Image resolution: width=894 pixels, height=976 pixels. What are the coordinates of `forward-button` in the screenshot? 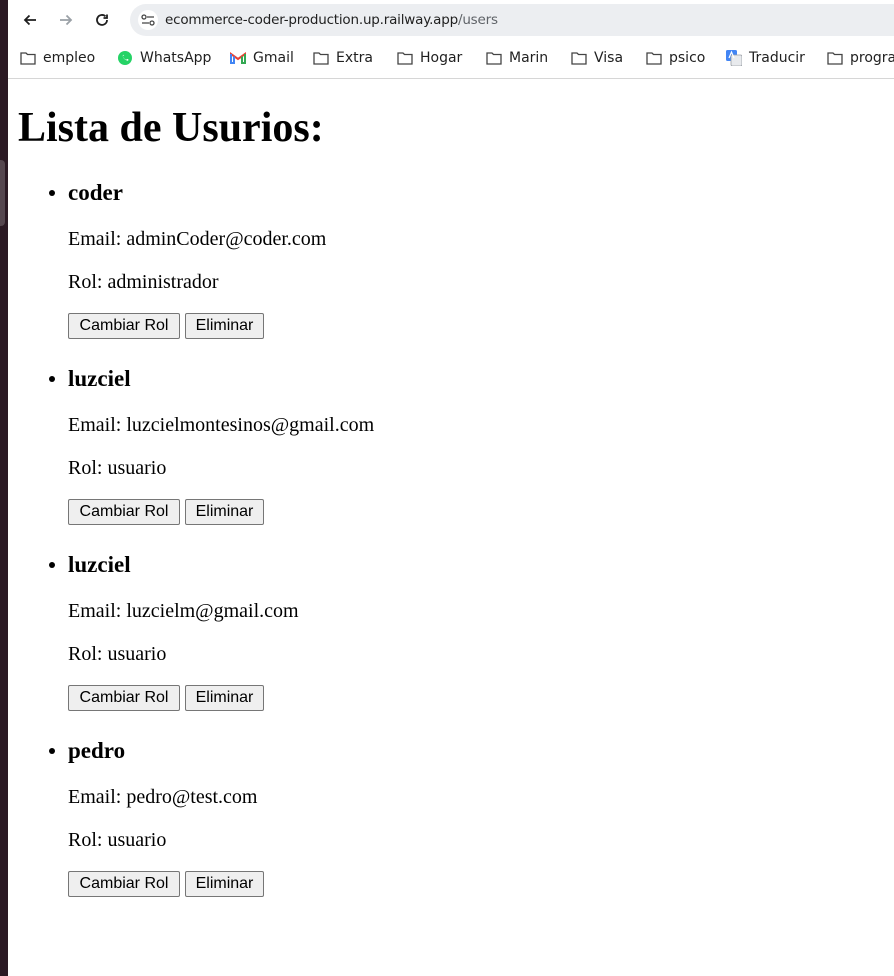 It's located at (66, 20).